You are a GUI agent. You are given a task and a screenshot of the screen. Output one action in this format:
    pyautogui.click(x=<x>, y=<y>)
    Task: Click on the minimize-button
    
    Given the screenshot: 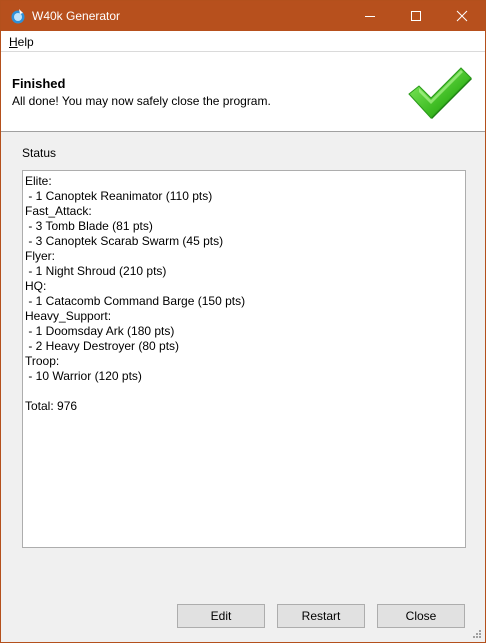 What is the action you would take?
    pyautogui.click(x=370, y=16)
    